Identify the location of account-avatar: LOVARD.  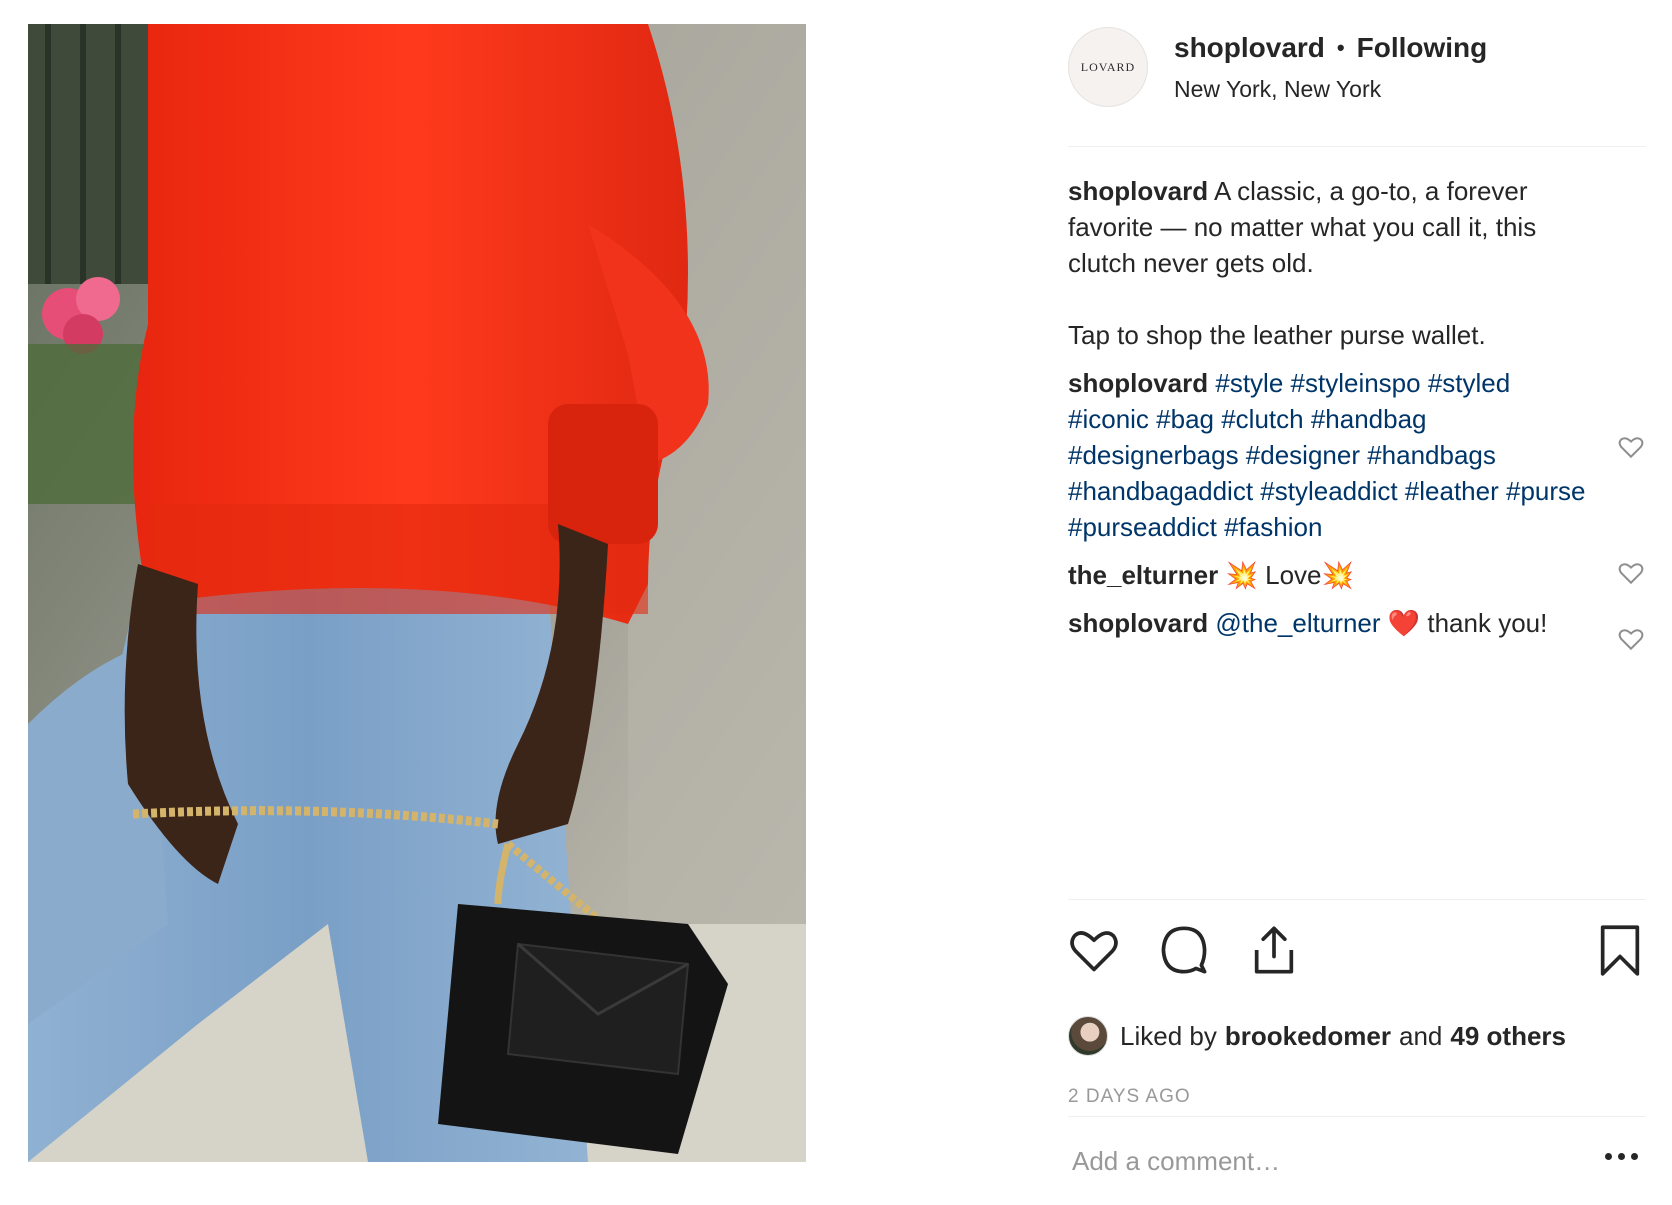
(1108, 67).